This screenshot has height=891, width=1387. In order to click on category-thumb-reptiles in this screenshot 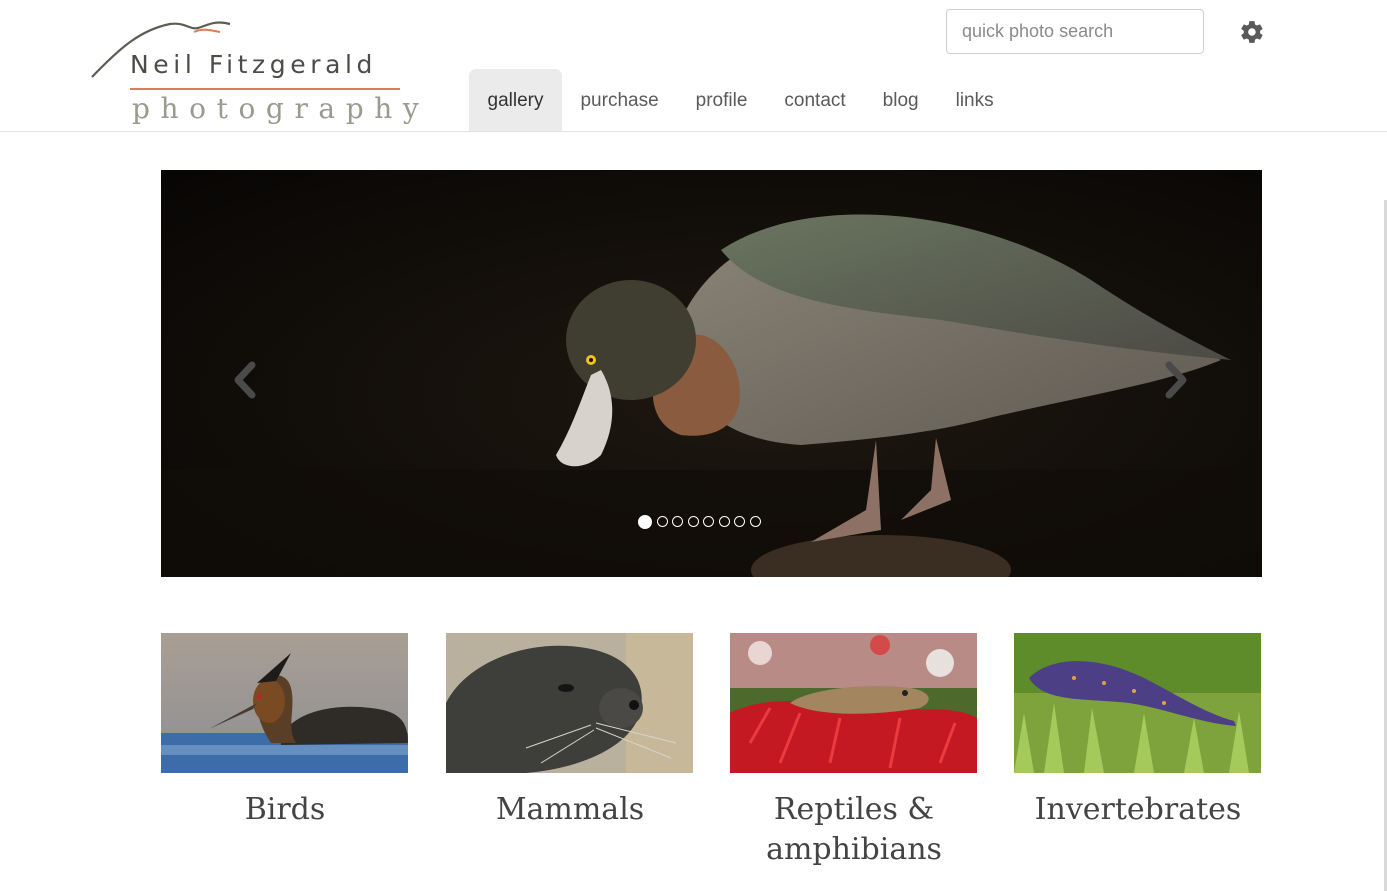, I will do `click(853, 703)`.